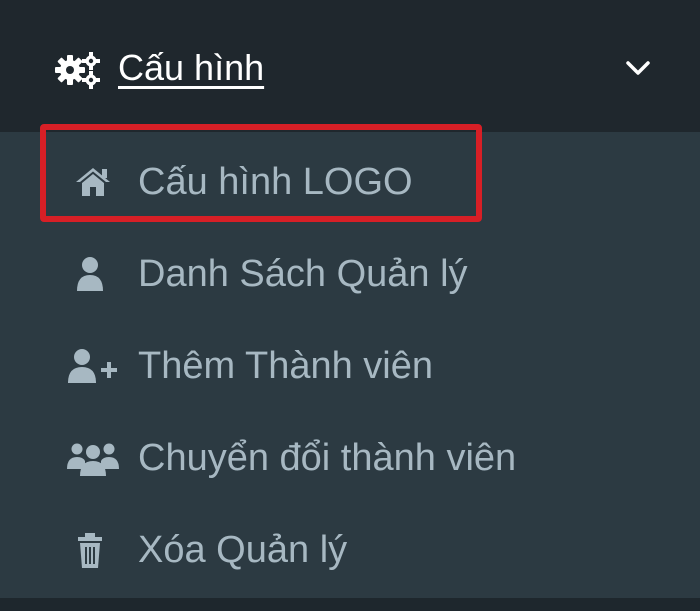  I want to click on gears-icon, so click(77, 70).